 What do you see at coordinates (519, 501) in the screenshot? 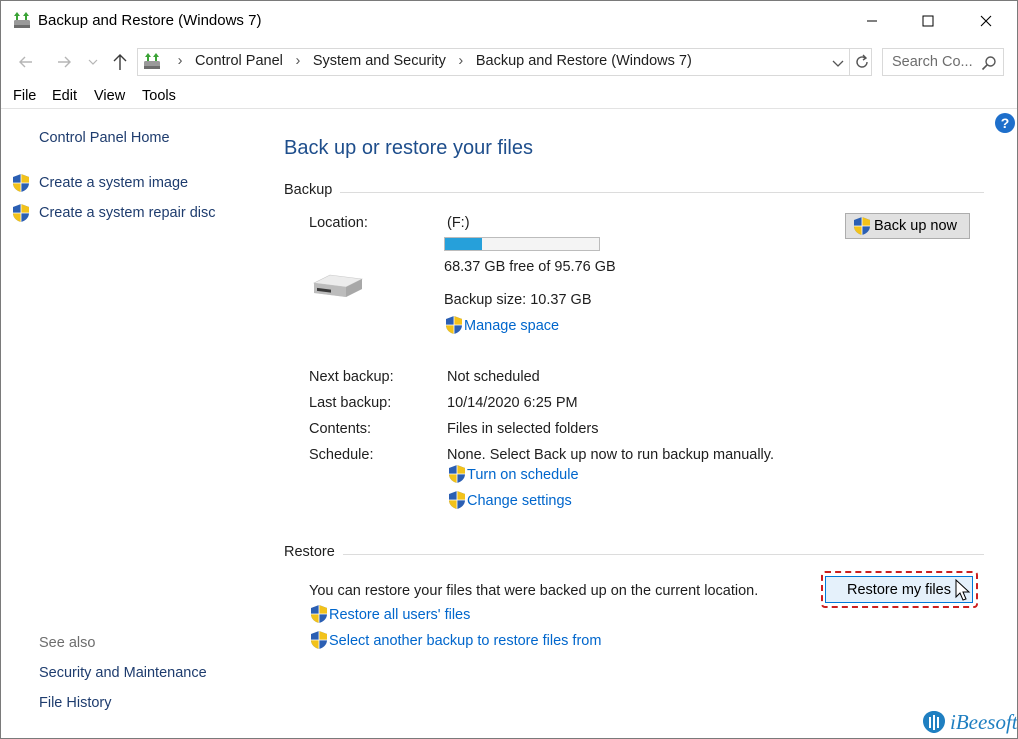
I see `change-settings-link: Change settings` at bounding box center [519, 501].